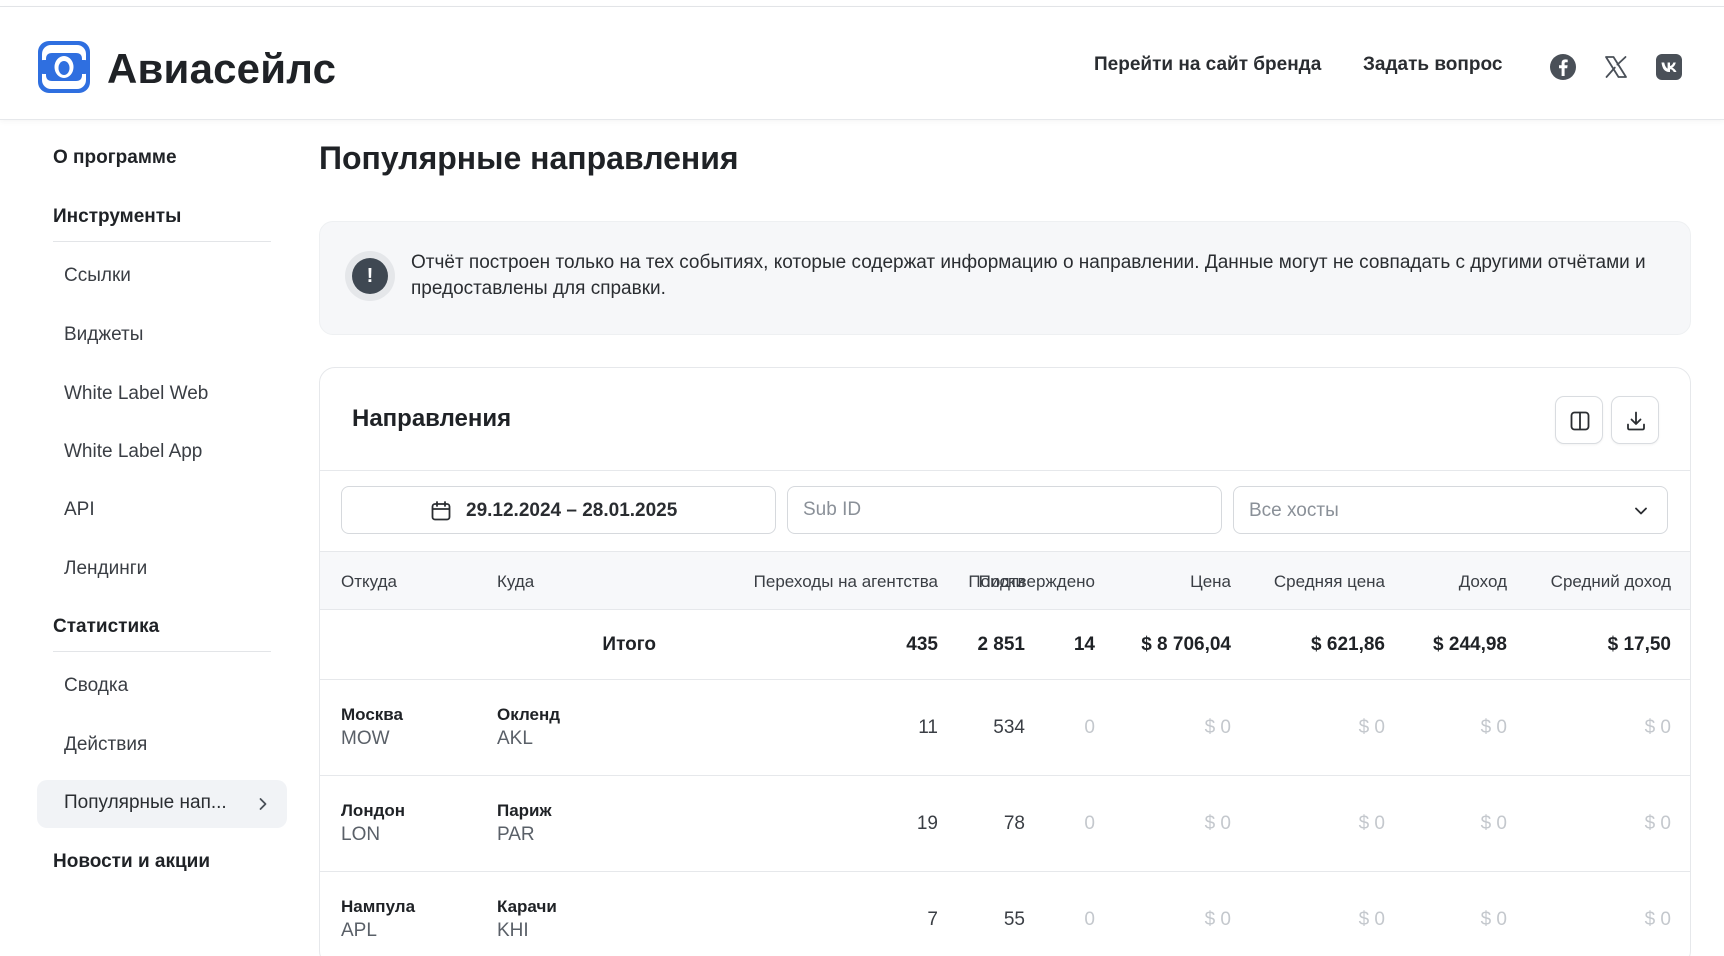  I want to click on column-header-income: Доход, so click(1483, 582).